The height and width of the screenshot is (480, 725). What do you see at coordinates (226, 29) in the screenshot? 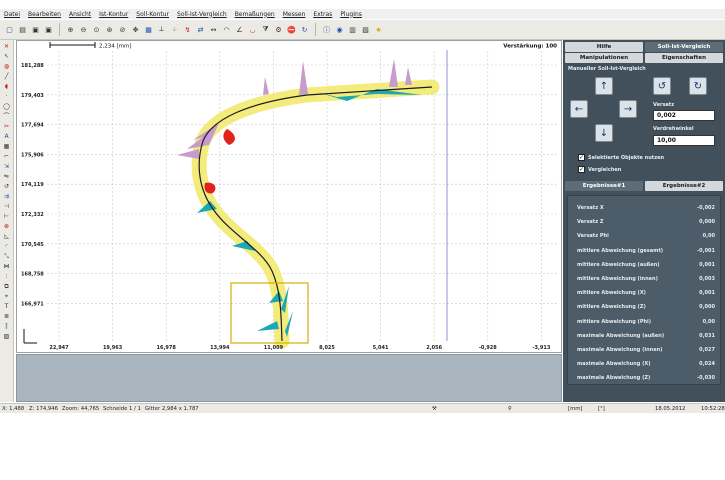
I see `radius-icon: ◠` at bounding box center [226, 29].